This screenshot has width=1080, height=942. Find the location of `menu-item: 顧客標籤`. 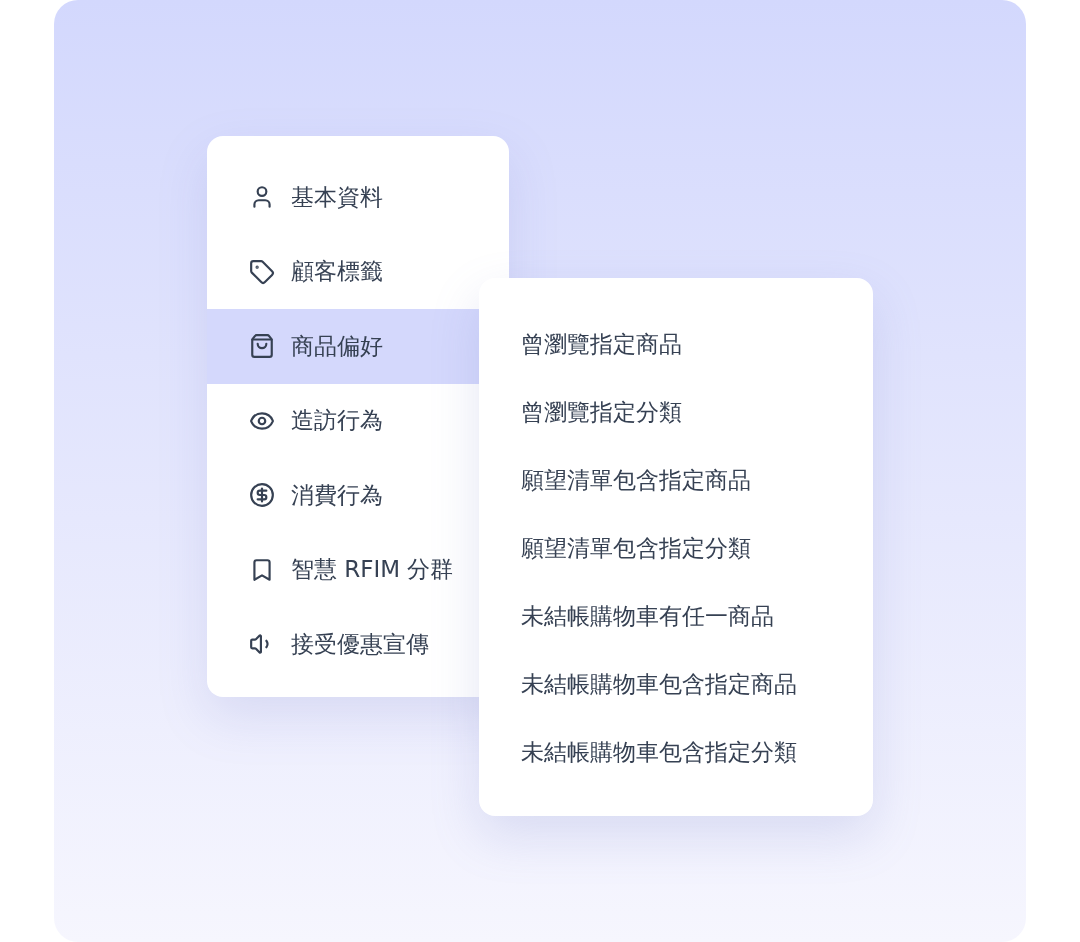

menu-item: 顧客標籤 is located at coordinates (358, 271).